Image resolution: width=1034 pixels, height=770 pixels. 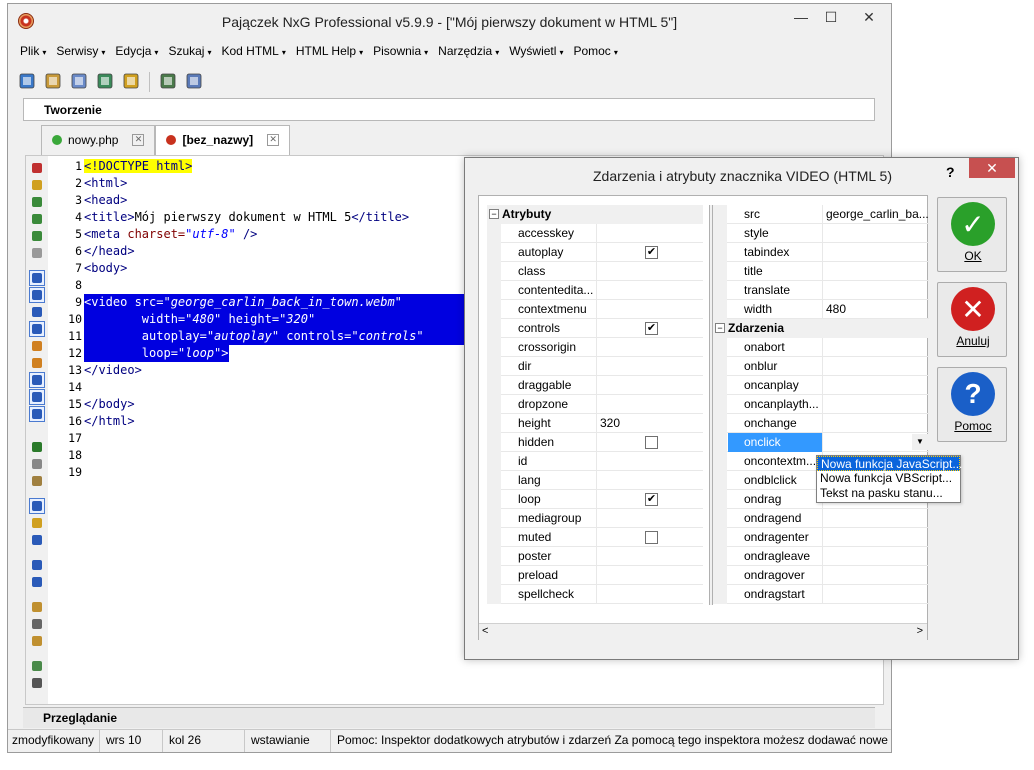 I want to click on menu-szukaj: Szukaj ▾, so click(x=189, y=52).